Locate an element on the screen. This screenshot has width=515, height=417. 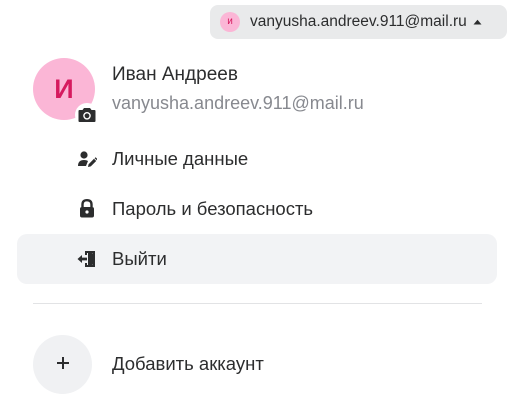
menu-item-password-security: Пароль и безопасность is located at coordinates (257, 209).